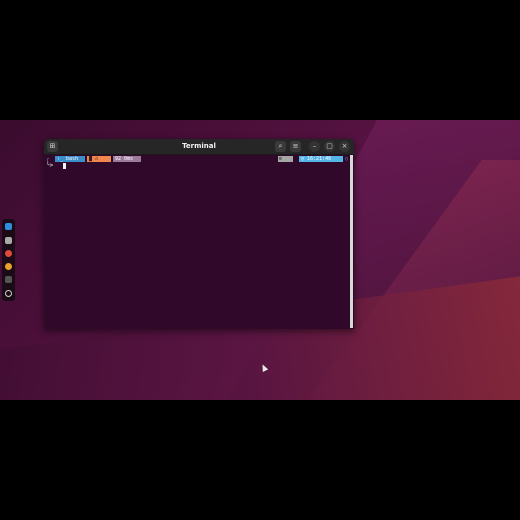 Image resolution: width=520 pixels, height=520 pixels. What do you see at coordinates (8, 260) in the screenshot?
I see `dock` at bounding box center [8, 260].